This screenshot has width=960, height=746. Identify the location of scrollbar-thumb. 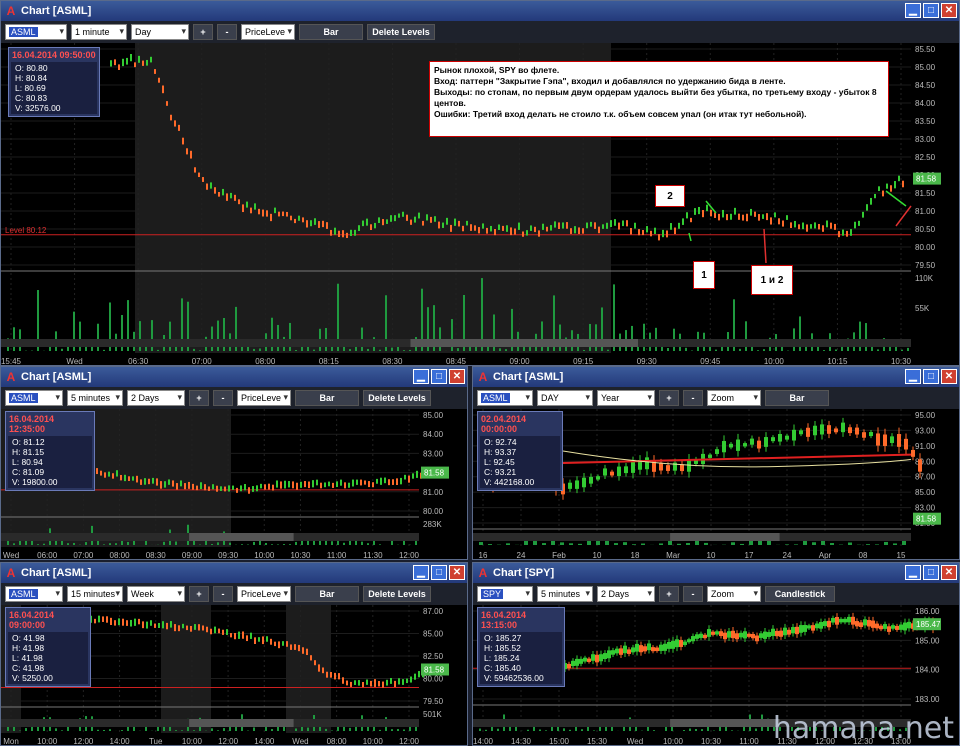
(241, 537).